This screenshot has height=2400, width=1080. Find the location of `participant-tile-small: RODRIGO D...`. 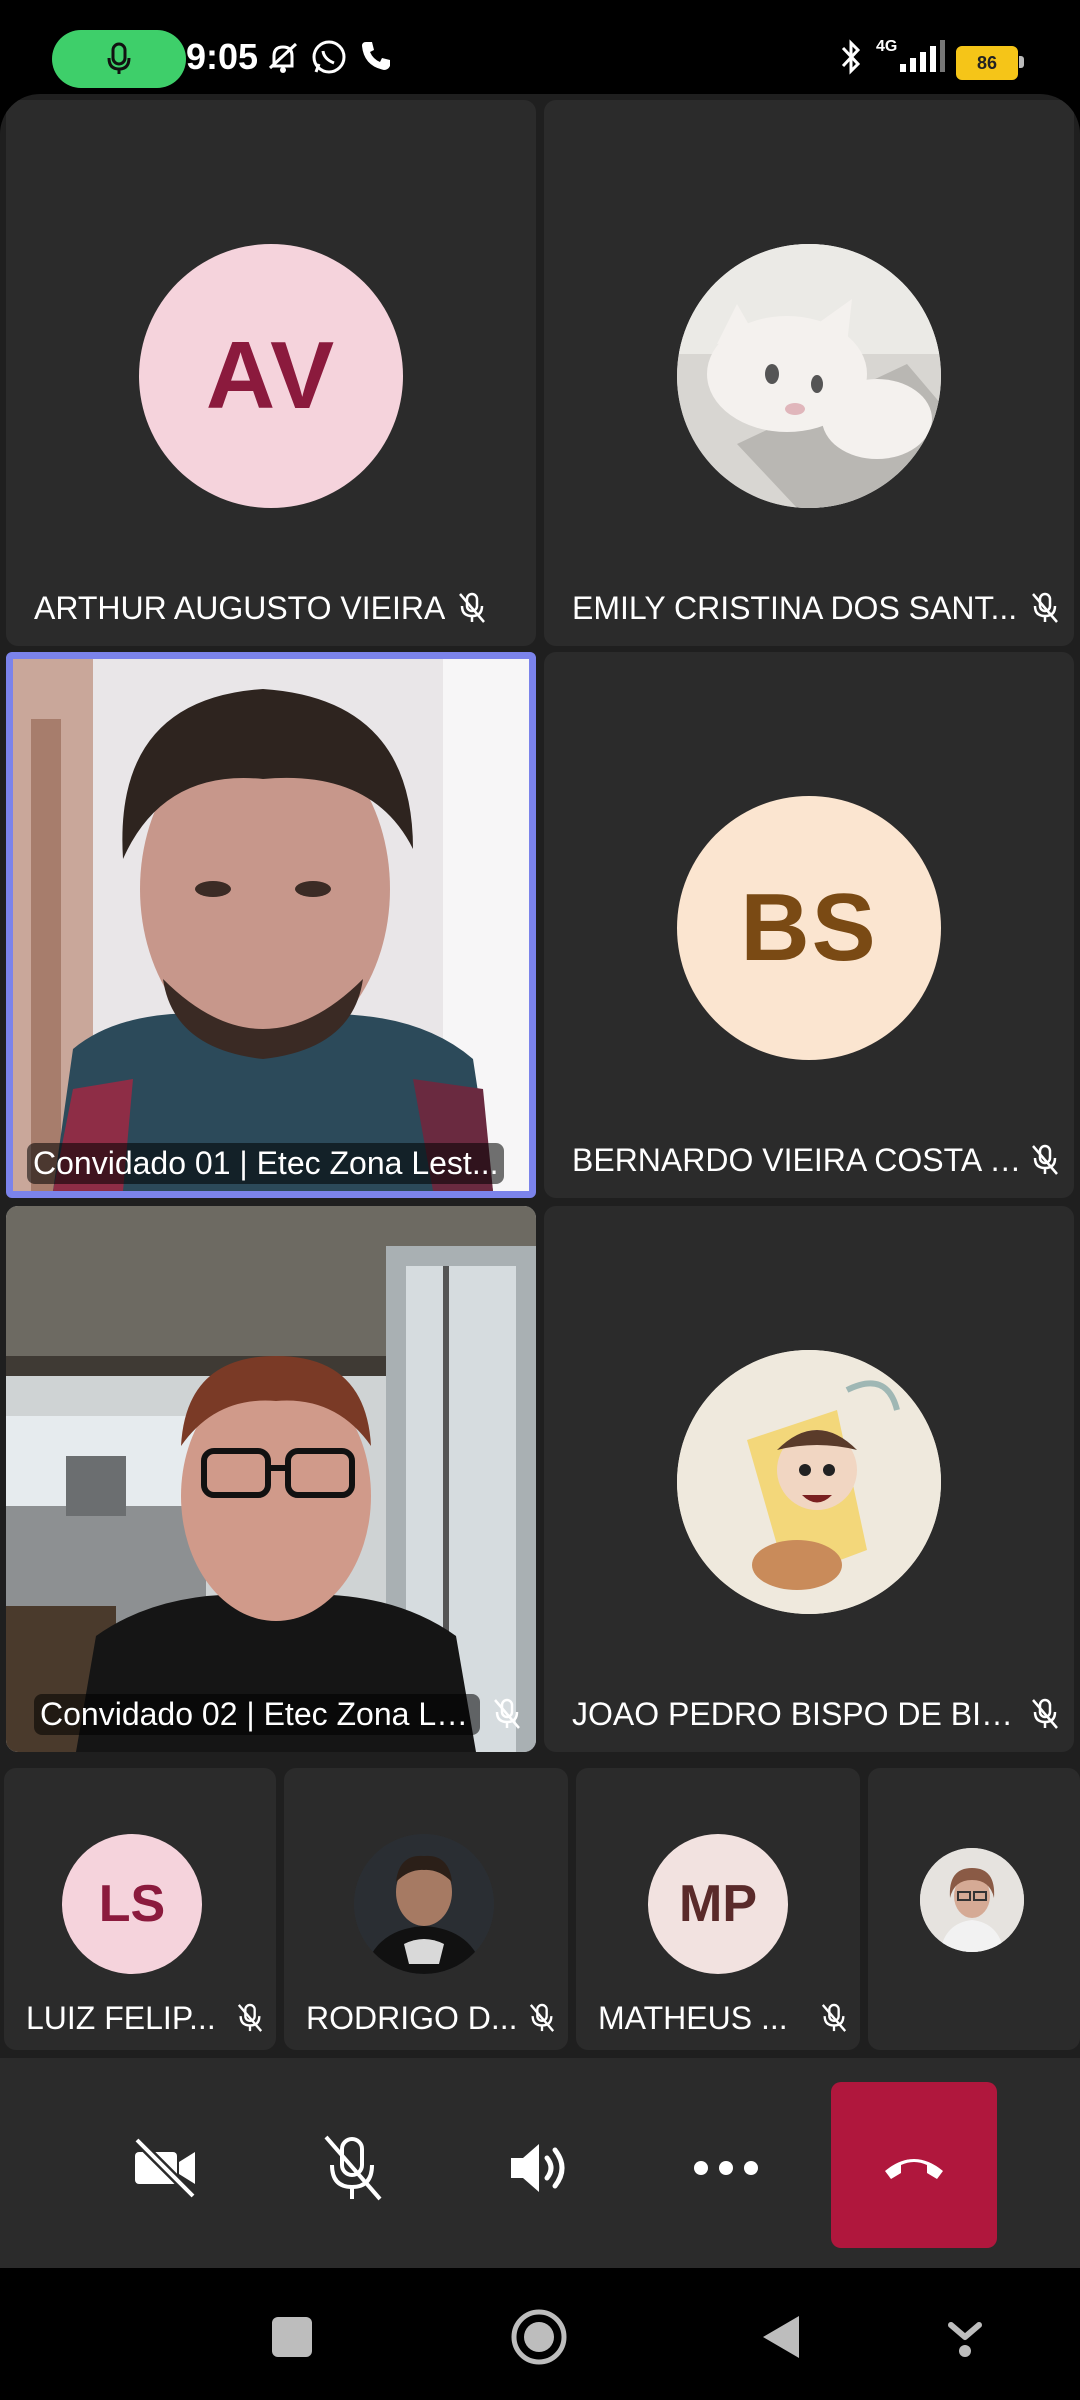

participant-tile-small: RODRIGO D... is located at coordinates (426, 1909).